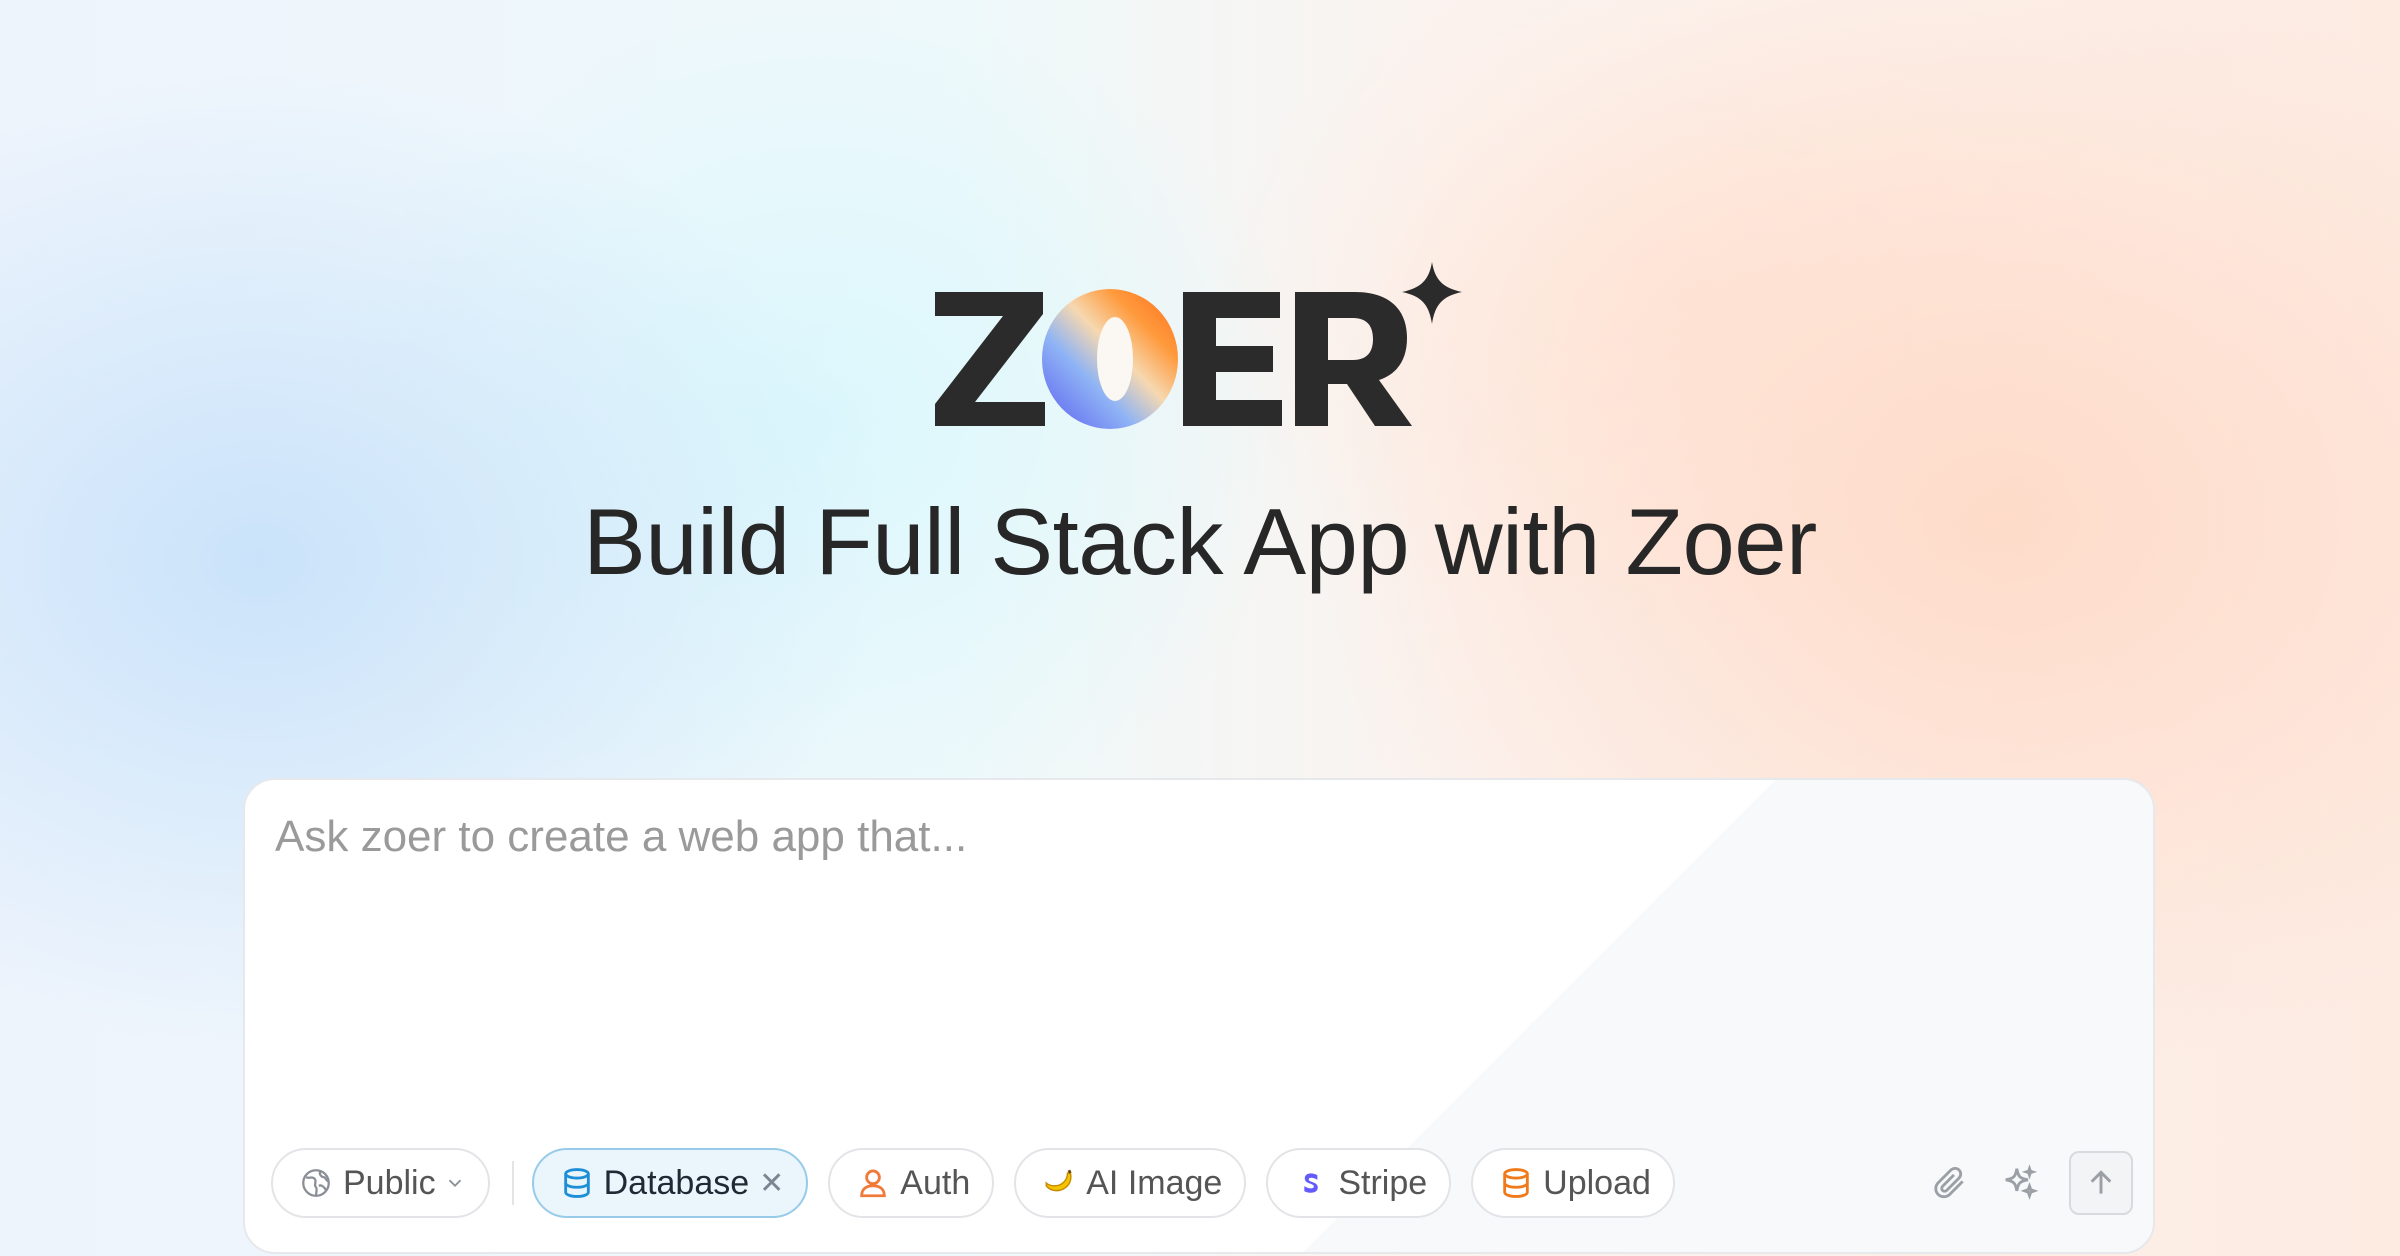  I want to click on auth-chip-label: Auth, so click(935, 1182).